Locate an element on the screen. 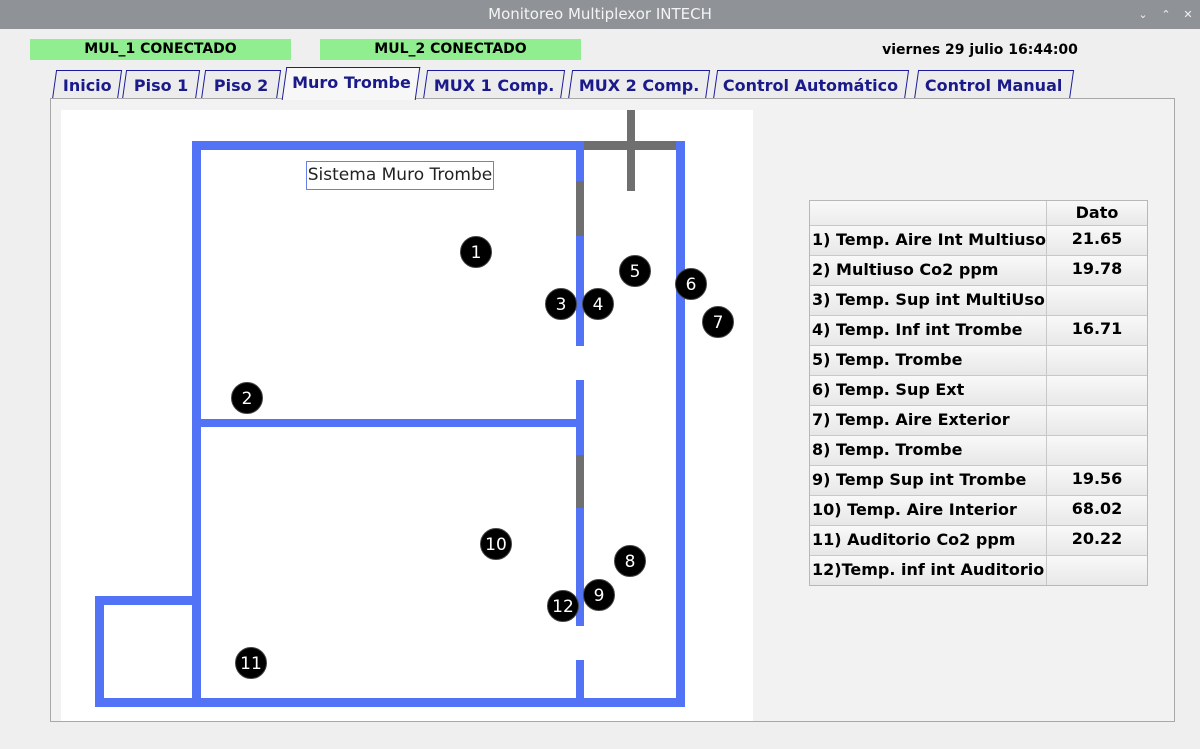  table-row: 10) Temp. Aire Interior 68.02 is located at coordinates (978, 510).